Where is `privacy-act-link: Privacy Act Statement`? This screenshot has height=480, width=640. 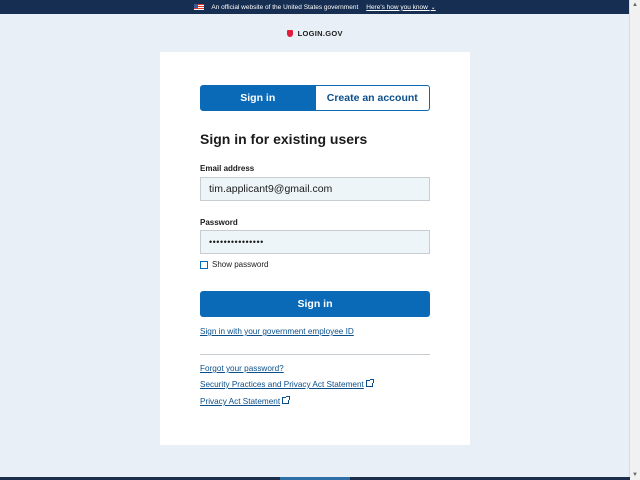 privacy-act-link: Privacy Act Statement is located at coordinates (245, 401).